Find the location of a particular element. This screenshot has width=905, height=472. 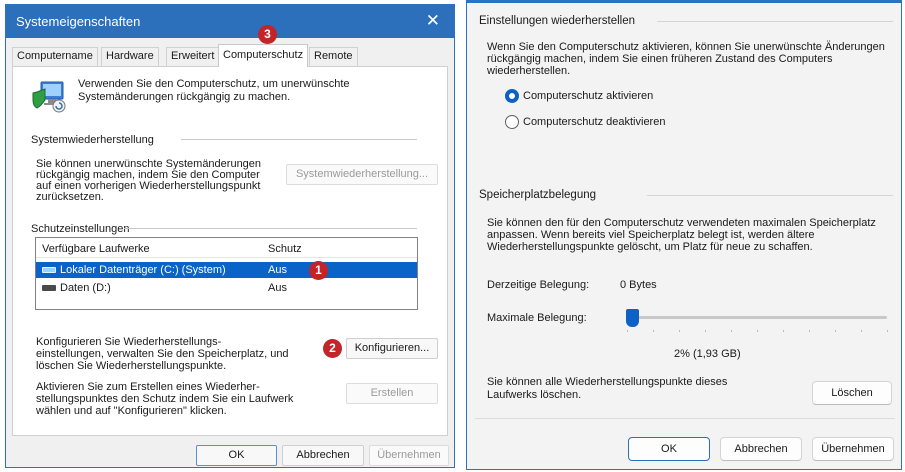

column-protection: Schutz is located at coordinates (285, 249).